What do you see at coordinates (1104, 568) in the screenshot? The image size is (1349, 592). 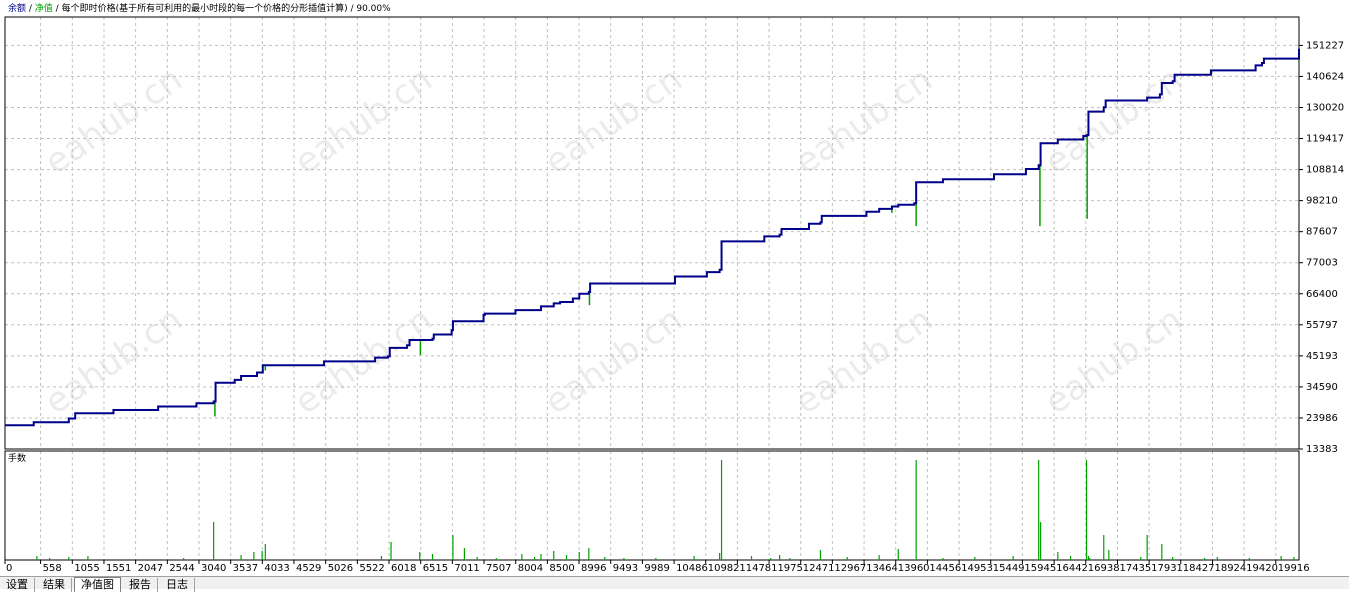 I see `x-tick-label: 16938` at bounding box center [1104, 568].